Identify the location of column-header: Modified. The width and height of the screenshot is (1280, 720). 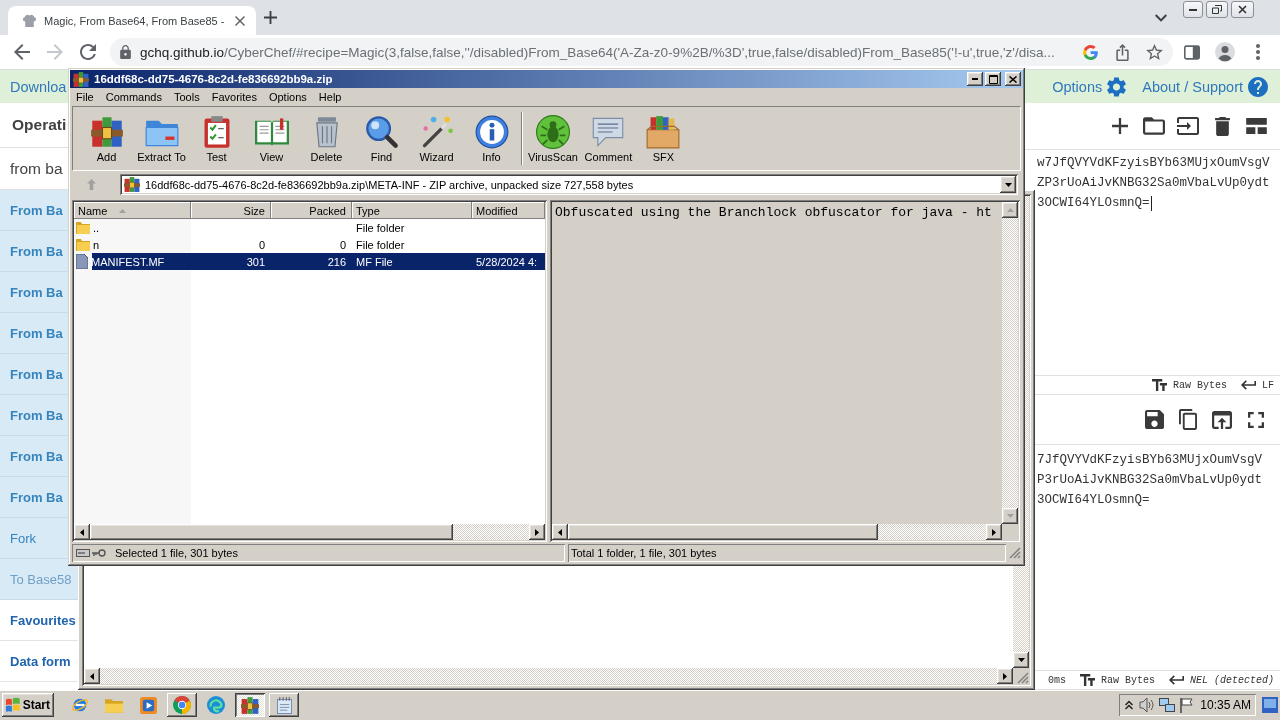
(508, 210).